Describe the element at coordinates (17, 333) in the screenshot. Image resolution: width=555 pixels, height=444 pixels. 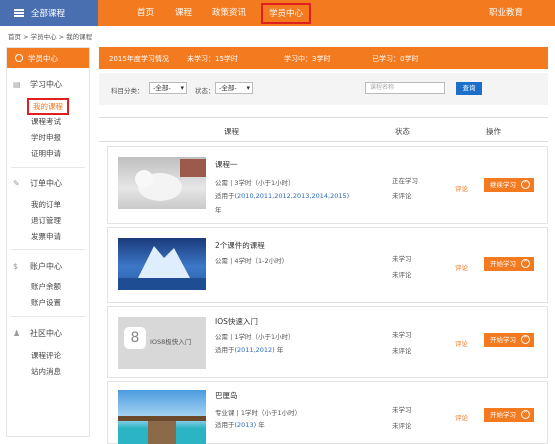
I see `people-icon: ♟` at that location.